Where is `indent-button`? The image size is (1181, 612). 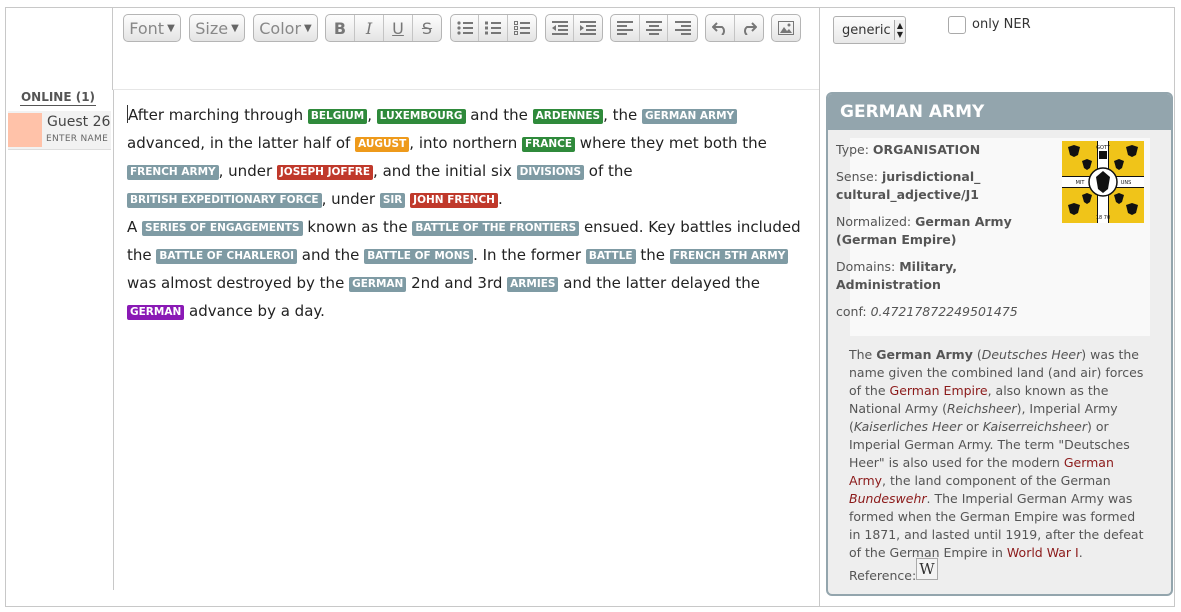
indent-button is located at coordinates (588, 28).